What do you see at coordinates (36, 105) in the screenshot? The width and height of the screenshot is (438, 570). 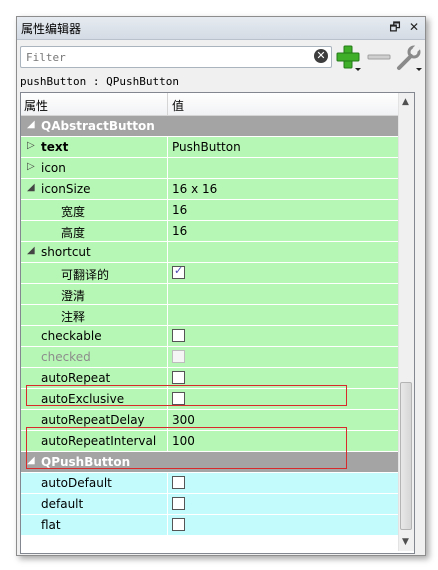 I see `header-property: 属性` at bounding box center [36, 105].